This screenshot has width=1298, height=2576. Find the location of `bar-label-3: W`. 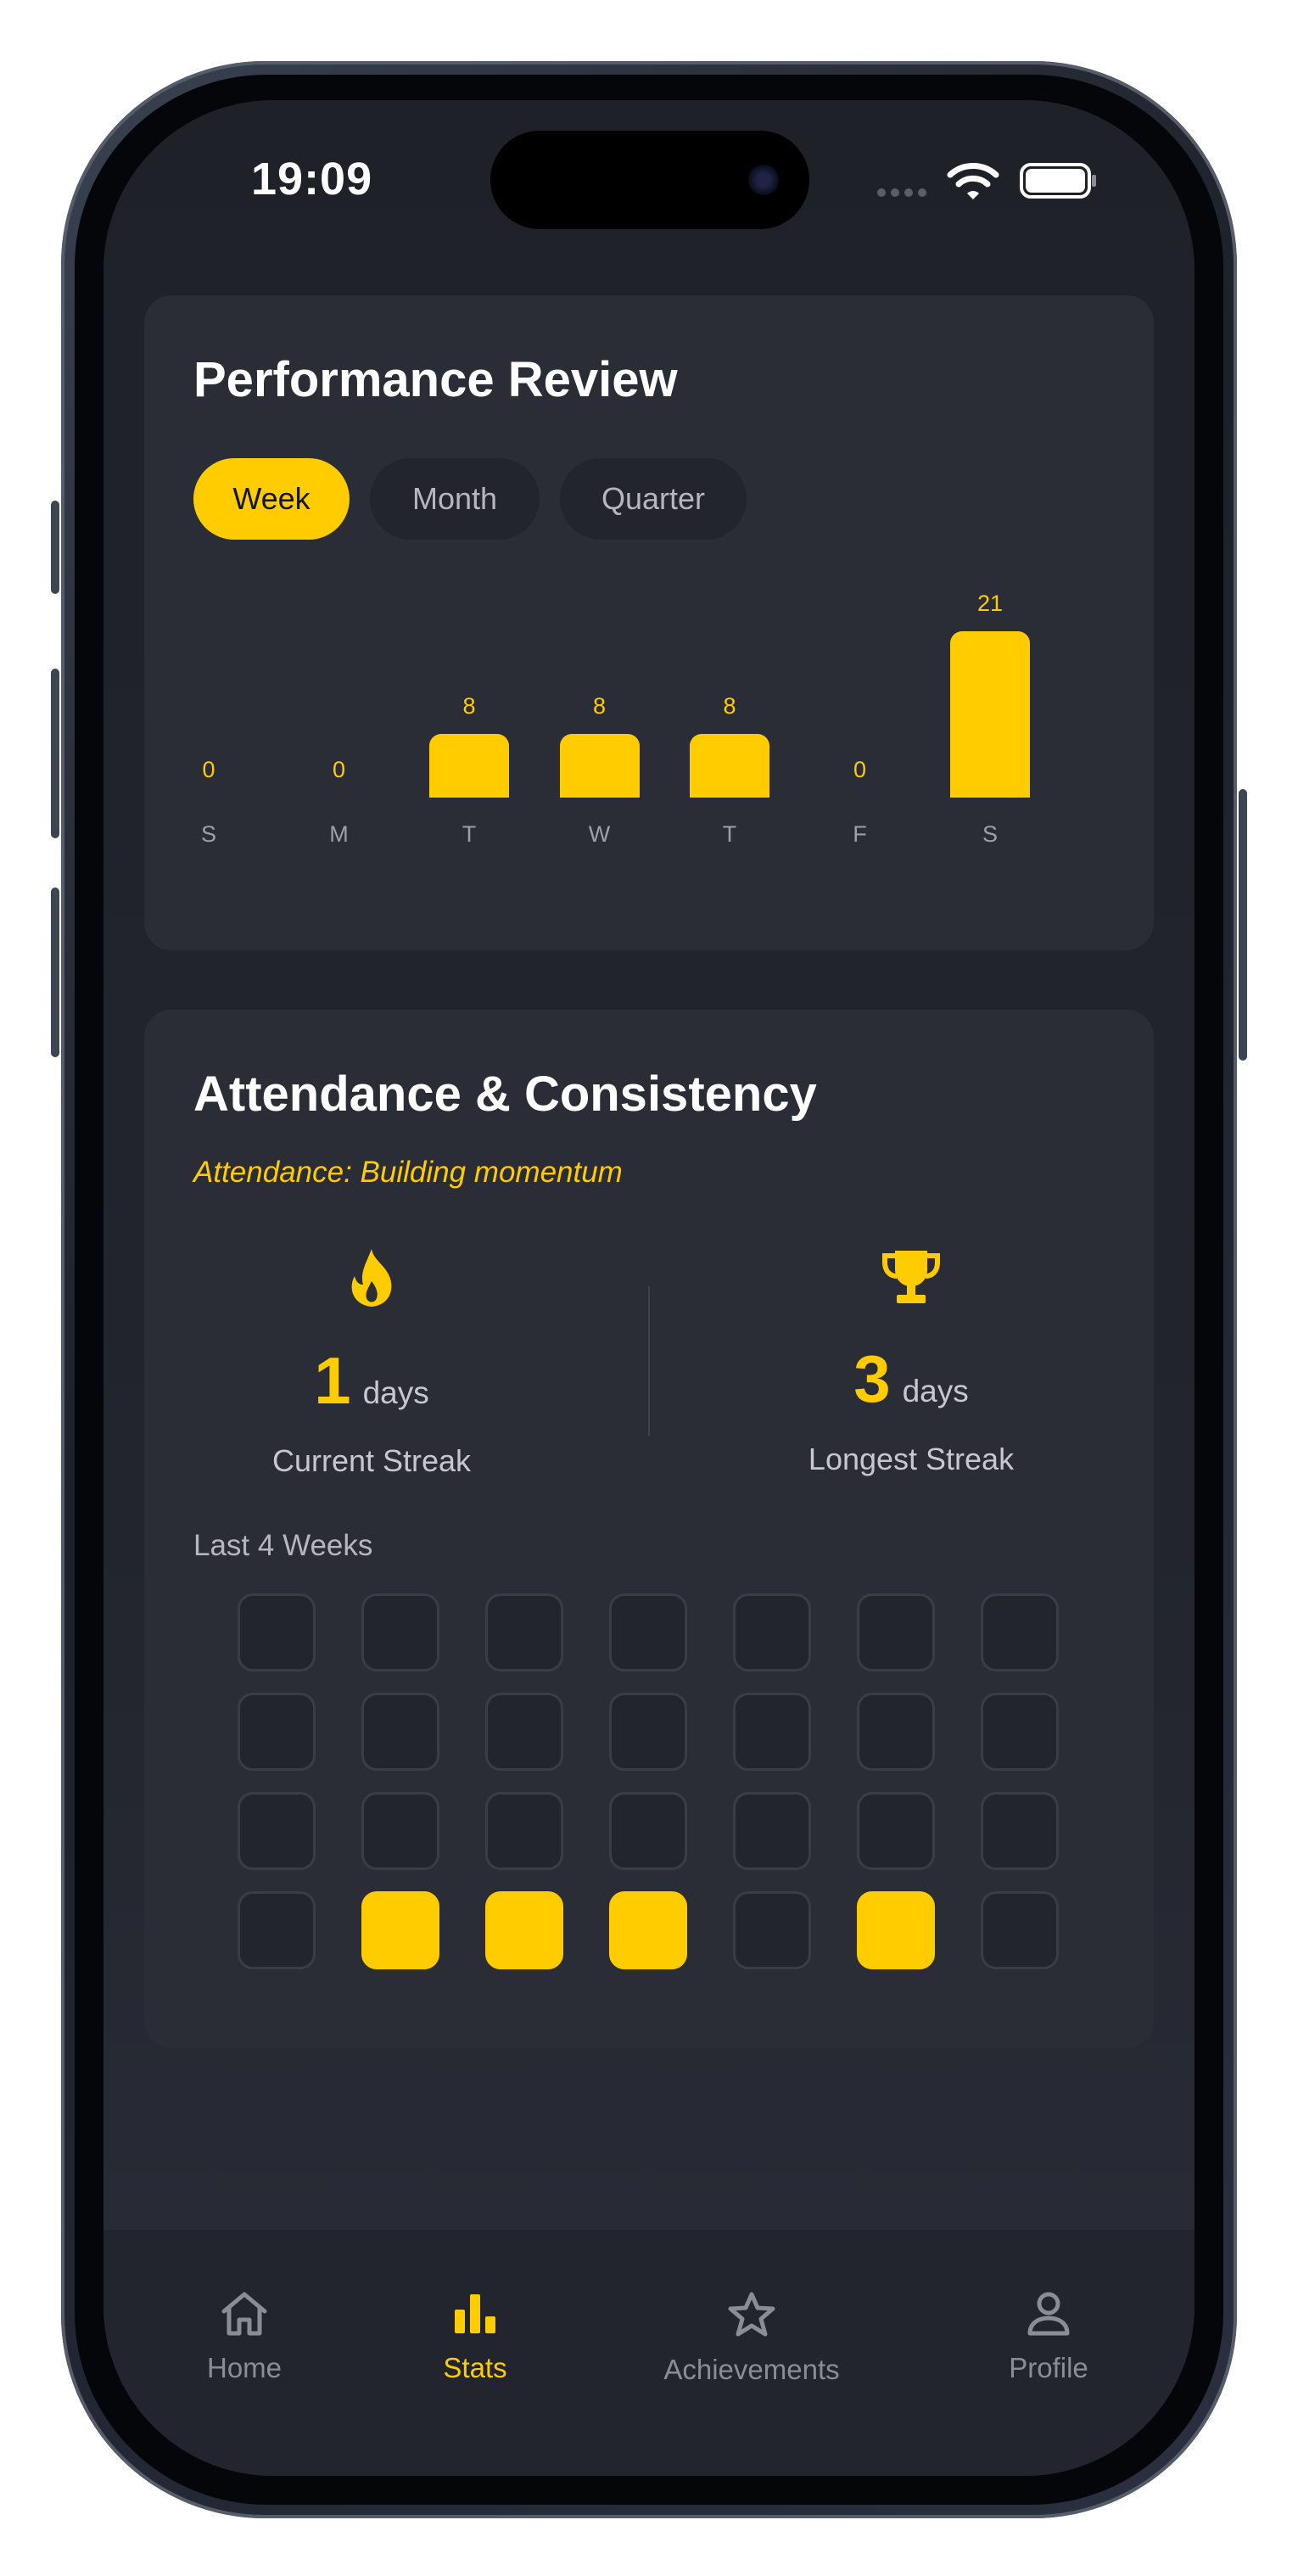

bar-label-3: W is located at coordinates (599, 834).